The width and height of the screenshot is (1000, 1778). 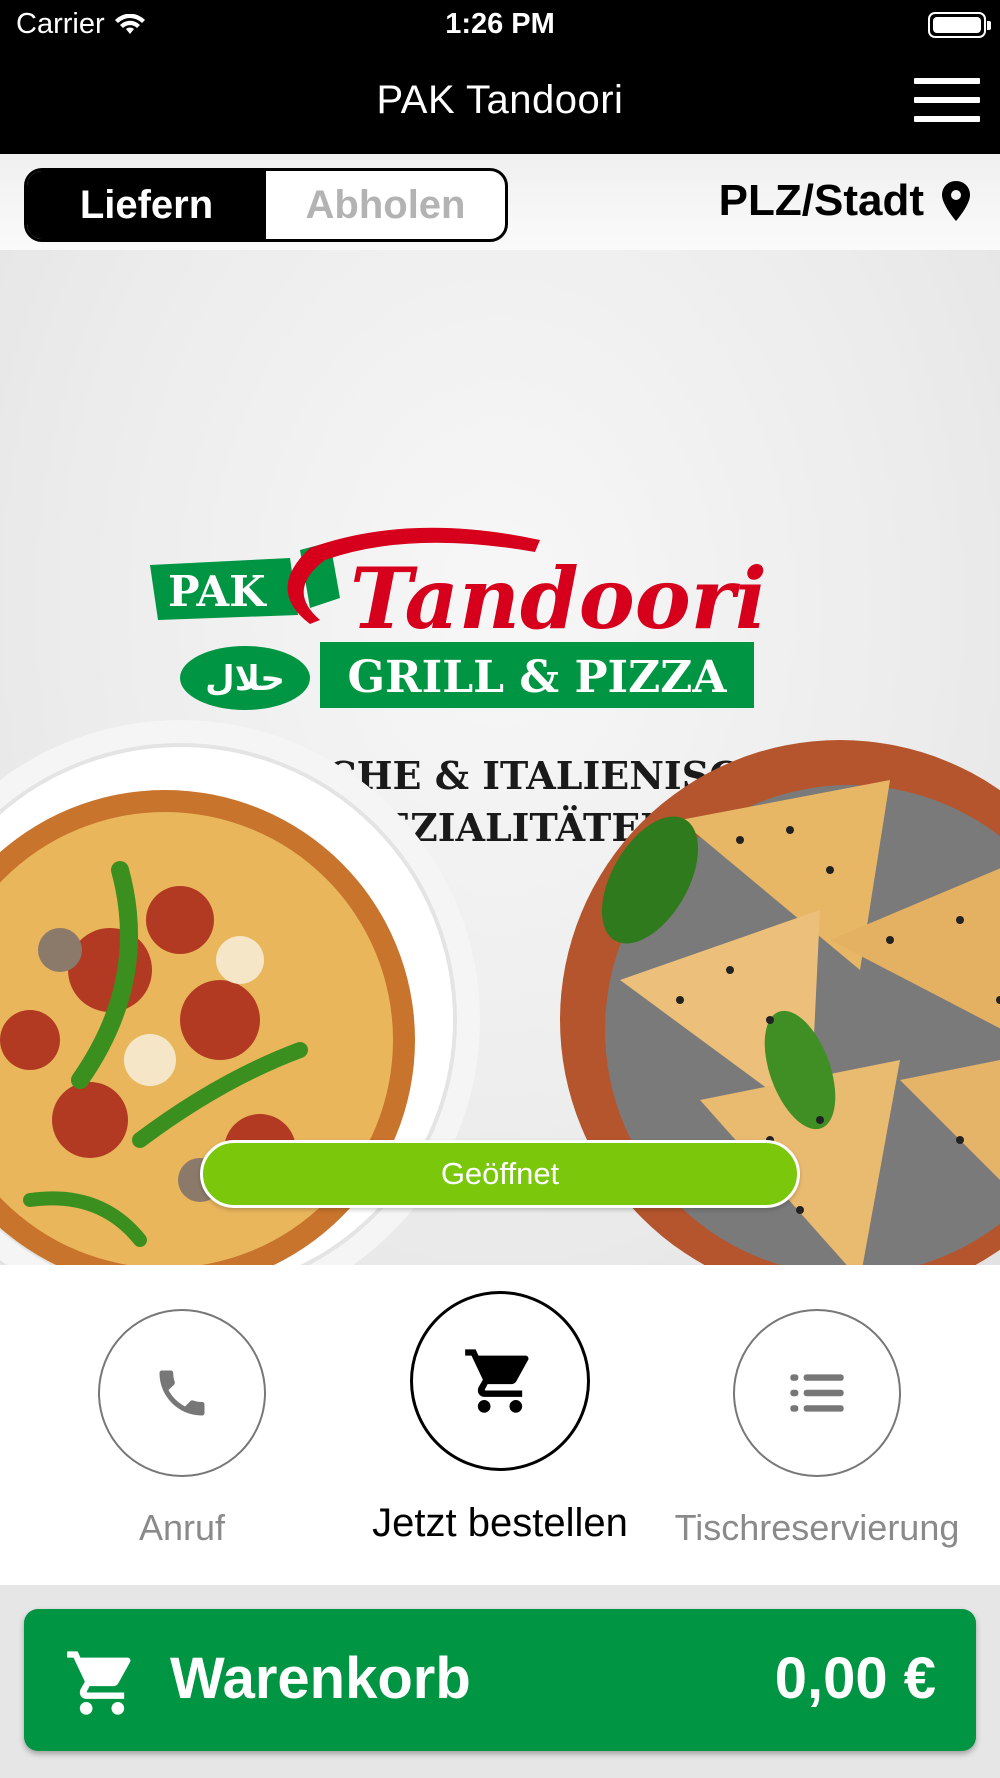 What do you see at coordinates (500, 77) in the screenshot?
I see `top-bar: Carrier 1:26 PM PAK Tandoori` at bounding box center [500, 77].